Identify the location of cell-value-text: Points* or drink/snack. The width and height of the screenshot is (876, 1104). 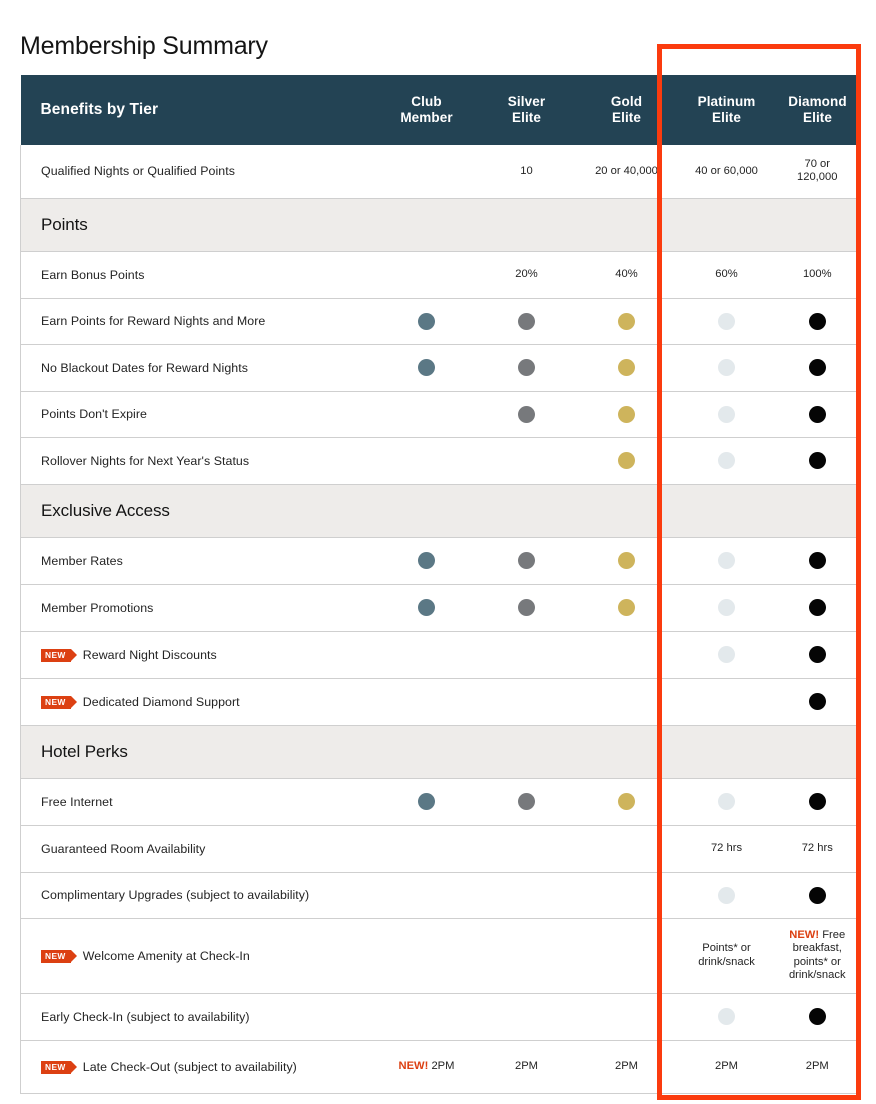
(726, 955).